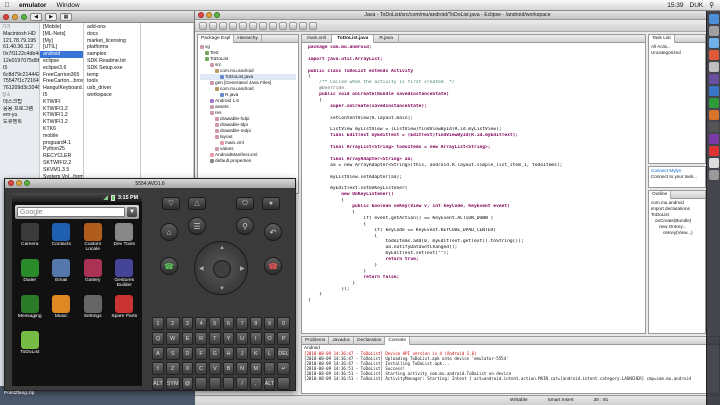 Image resolution: width=720 pixels, height=405 pixels. Describe the element at coordinates (93, 237) in the screenshot. I see `app-icon-custom-locale: Custom Locale` at that location.